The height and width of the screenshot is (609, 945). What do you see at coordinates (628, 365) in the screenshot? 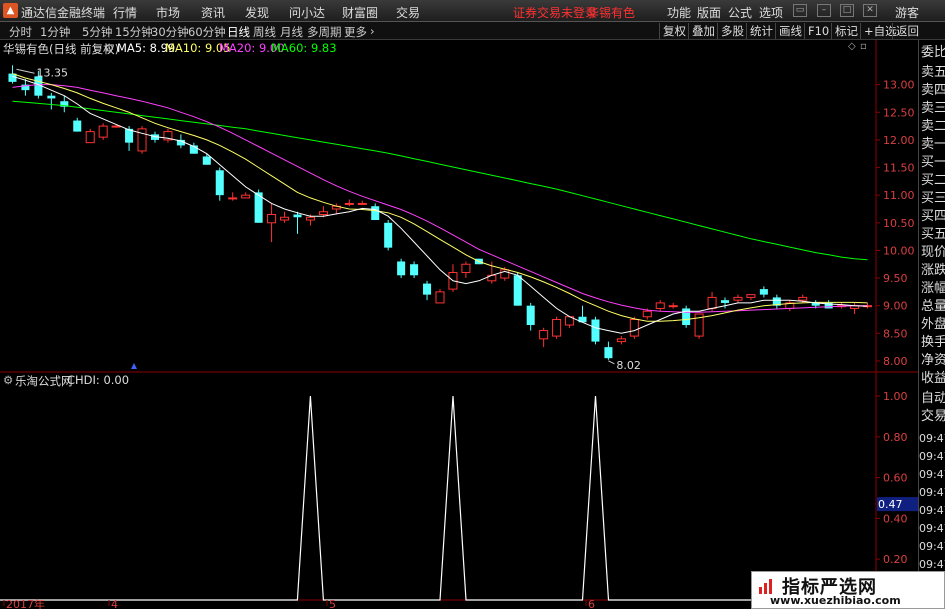
I see `low-price-label: 8.02` at bounding box center [628, 365].